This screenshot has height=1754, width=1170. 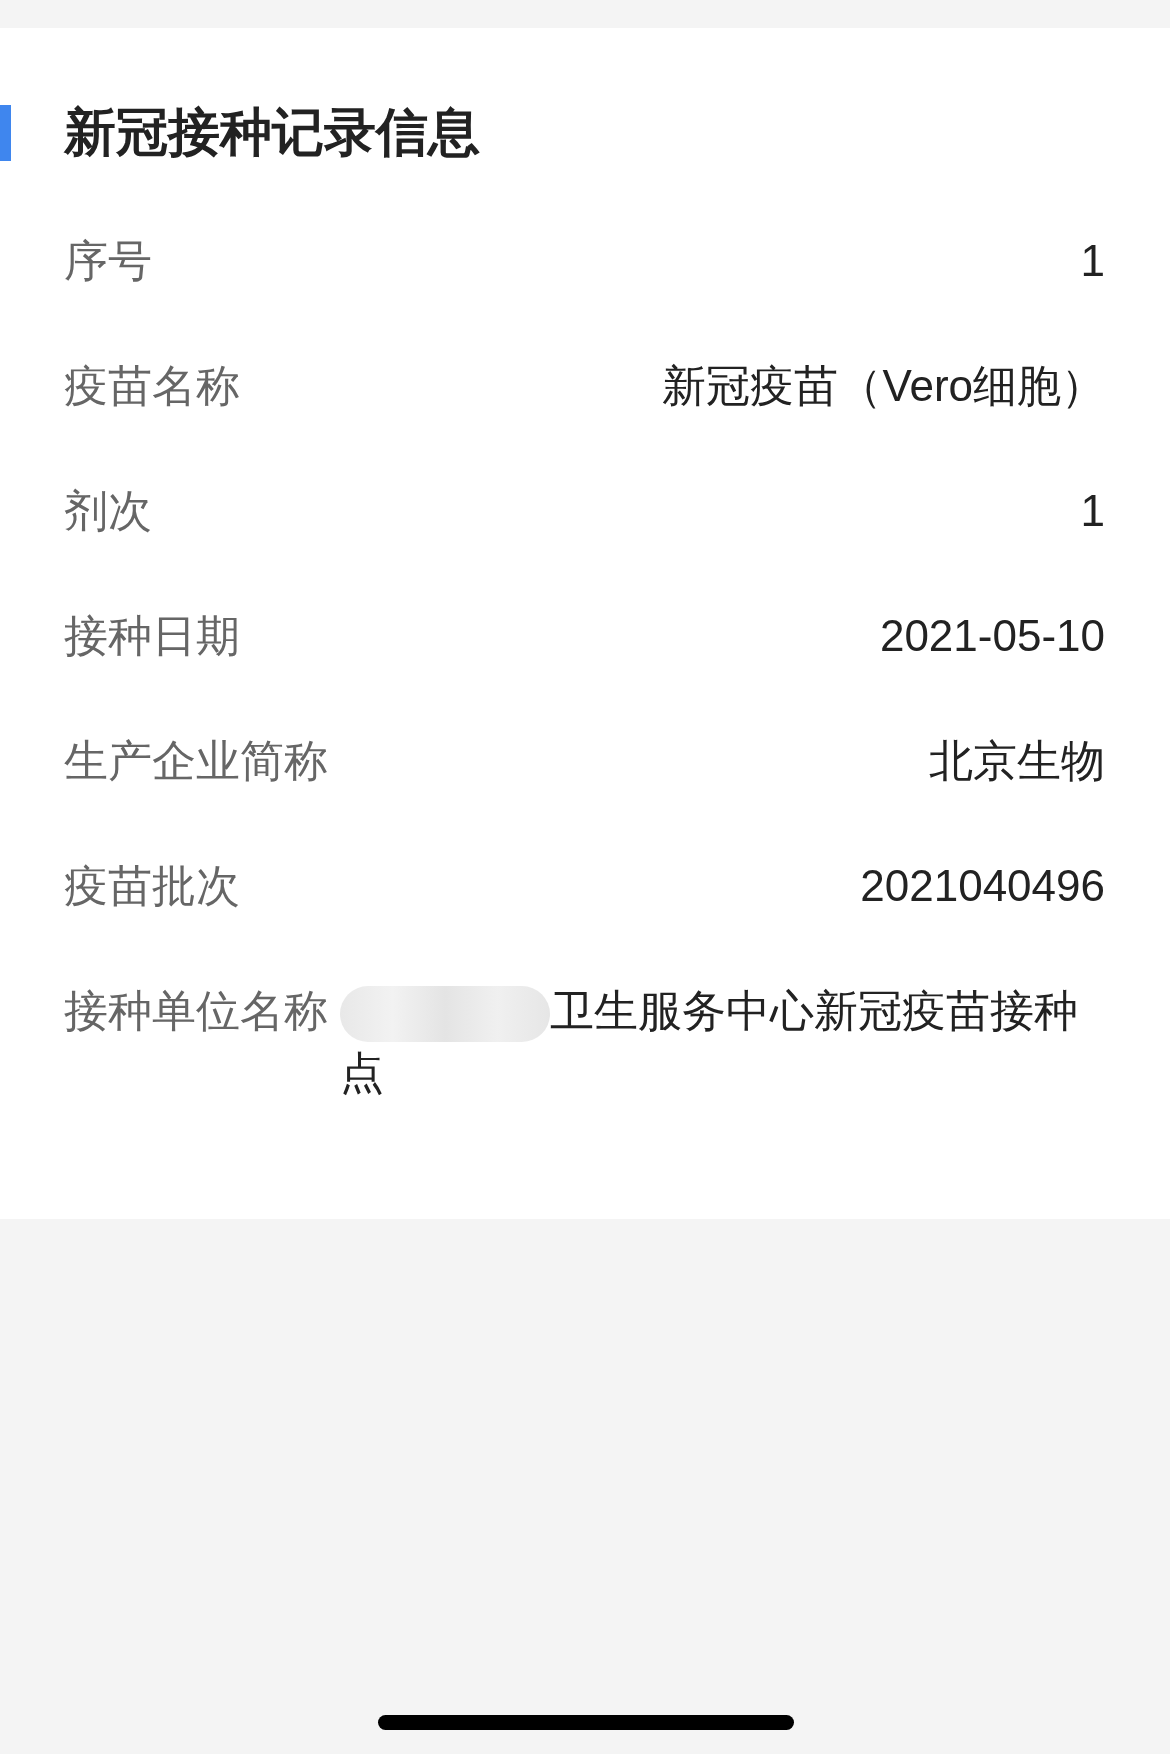 I want to click on field-value: 北京生物, so click(x=1017, y=760).